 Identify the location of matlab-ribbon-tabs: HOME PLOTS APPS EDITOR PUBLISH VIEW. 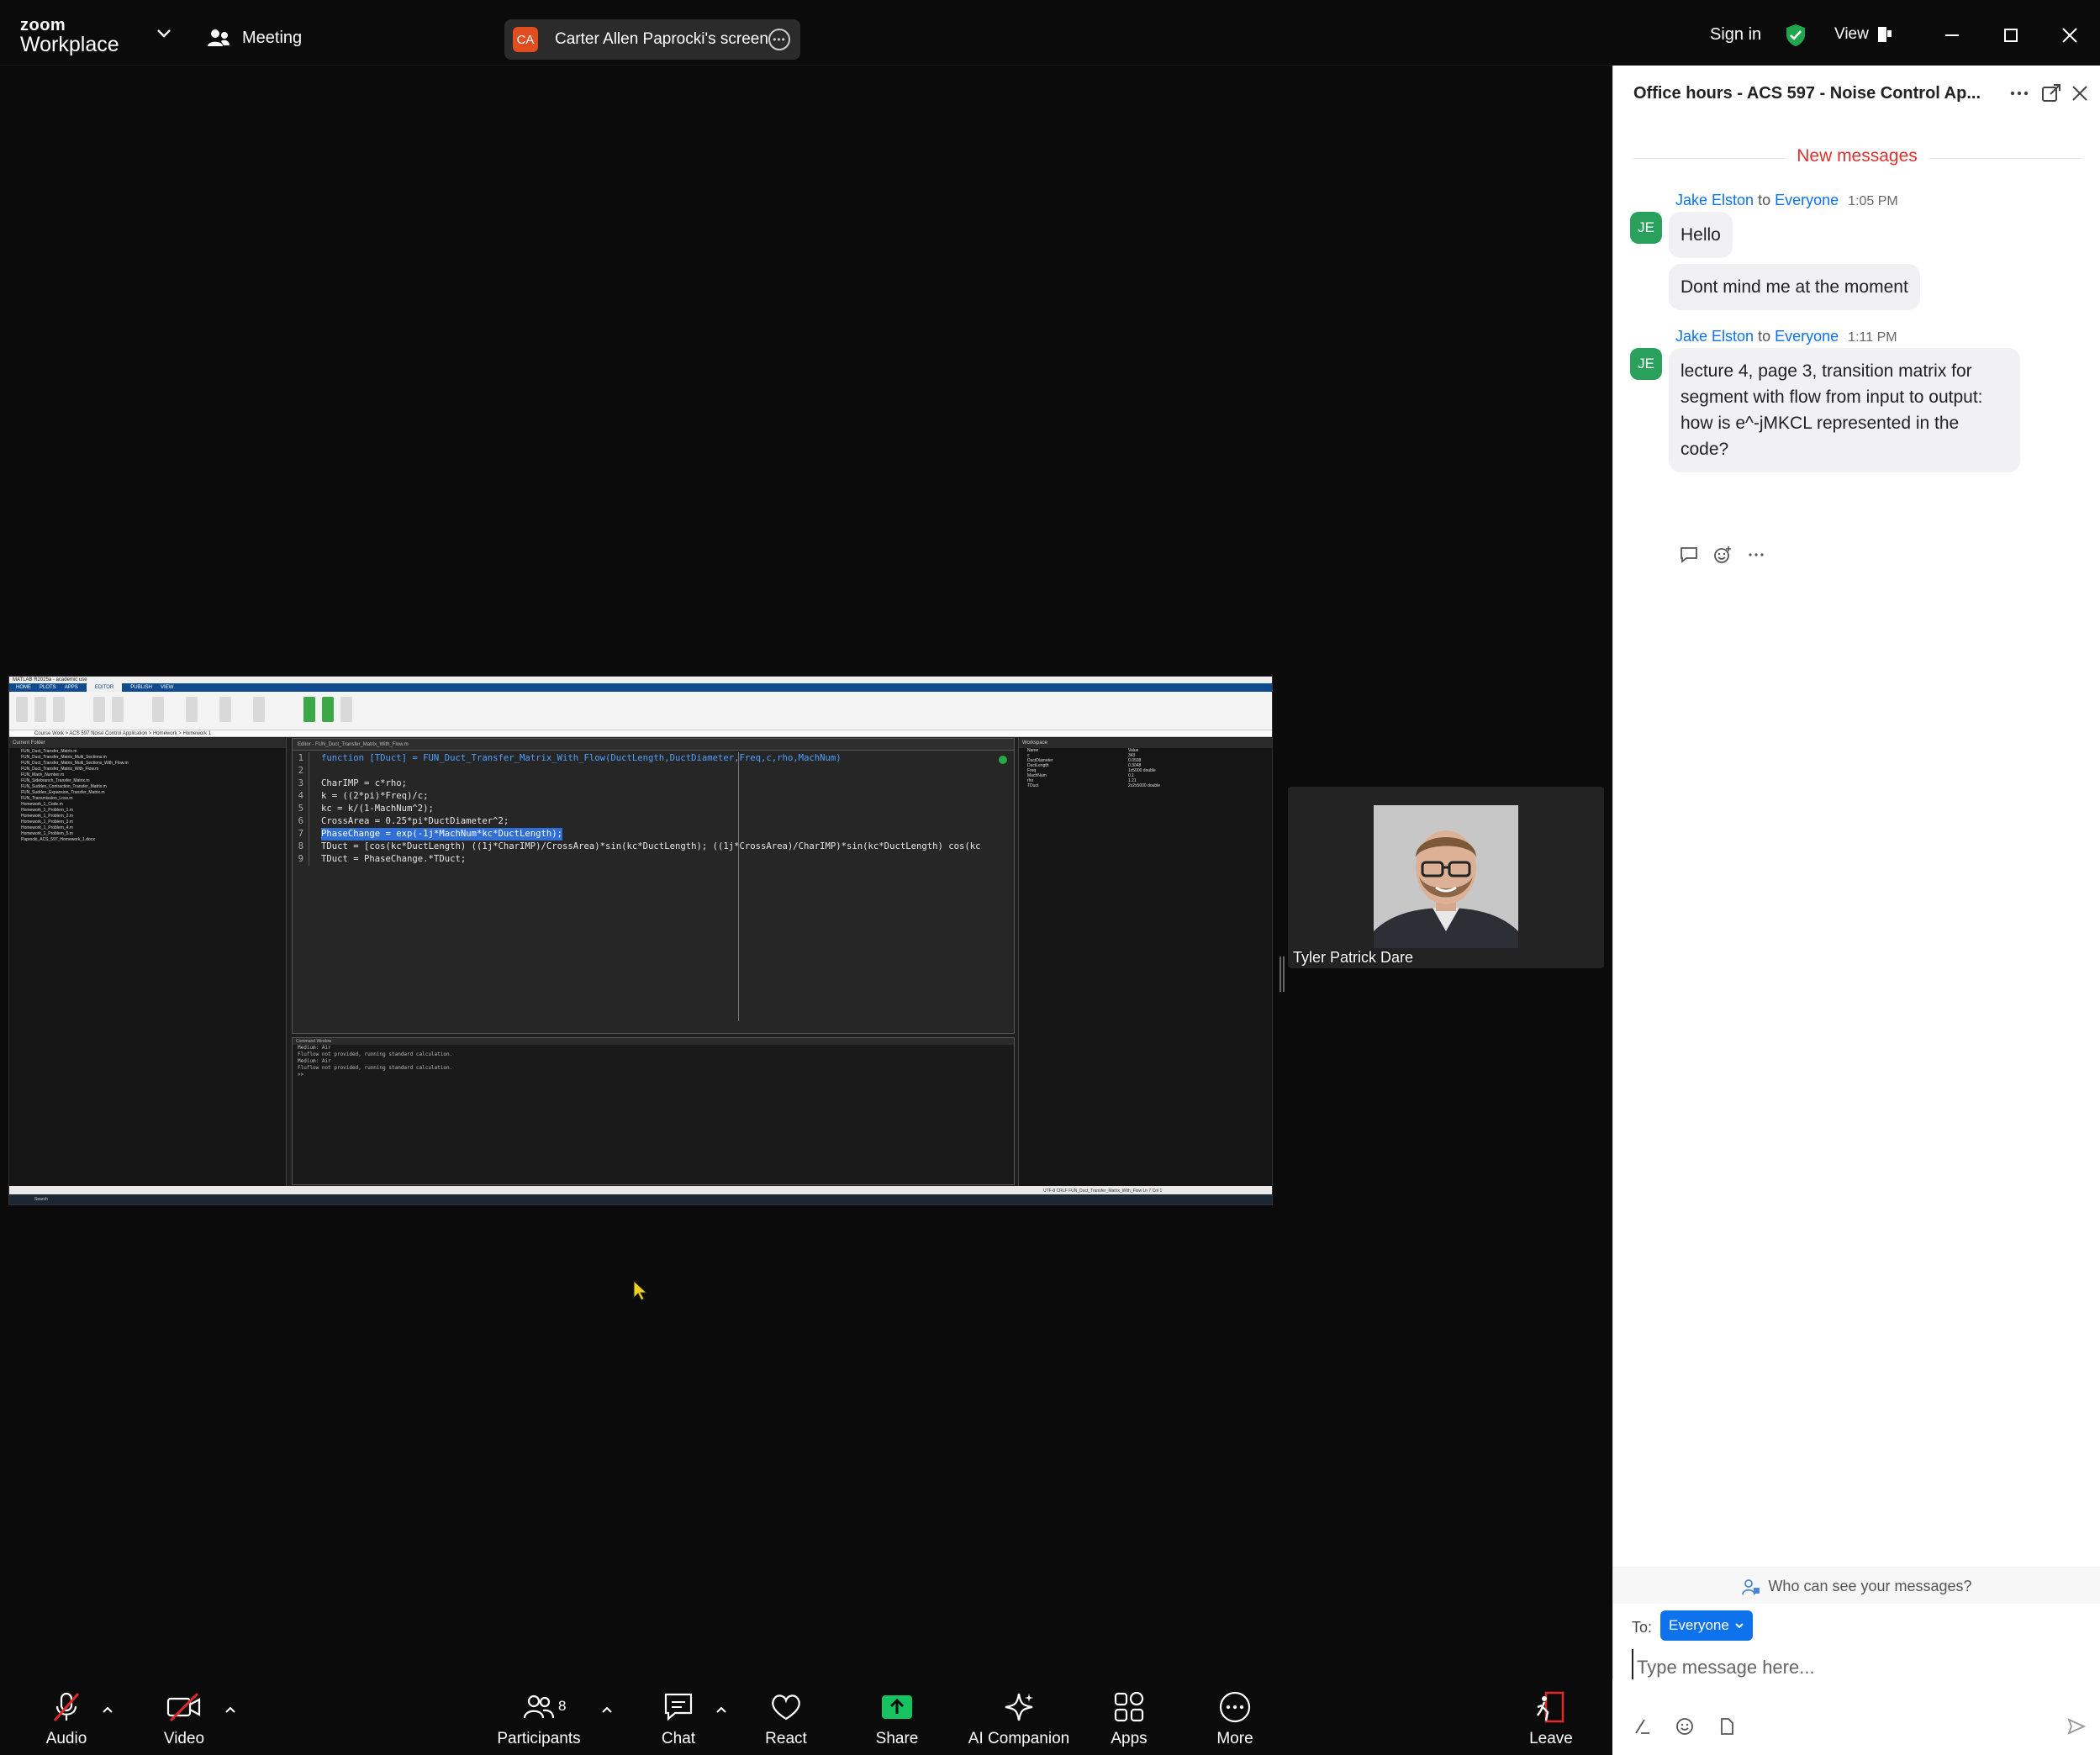
(640, 687).